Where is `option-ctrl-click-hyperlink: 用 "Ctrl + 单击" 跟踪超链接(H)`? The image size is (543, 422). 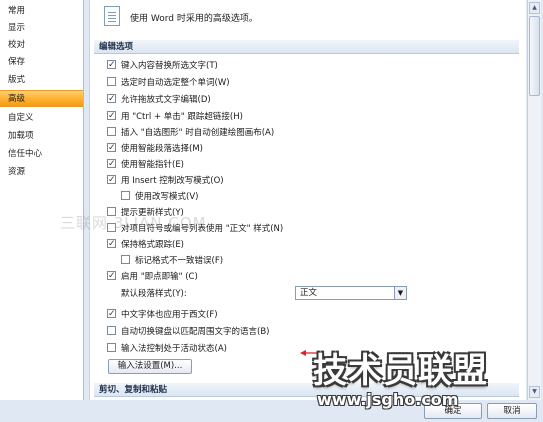 option-ctrl-click-hyperlink: 用 "Ctrl + 单击" 跟踪超链接(H) is located at coordinates (175, 116).